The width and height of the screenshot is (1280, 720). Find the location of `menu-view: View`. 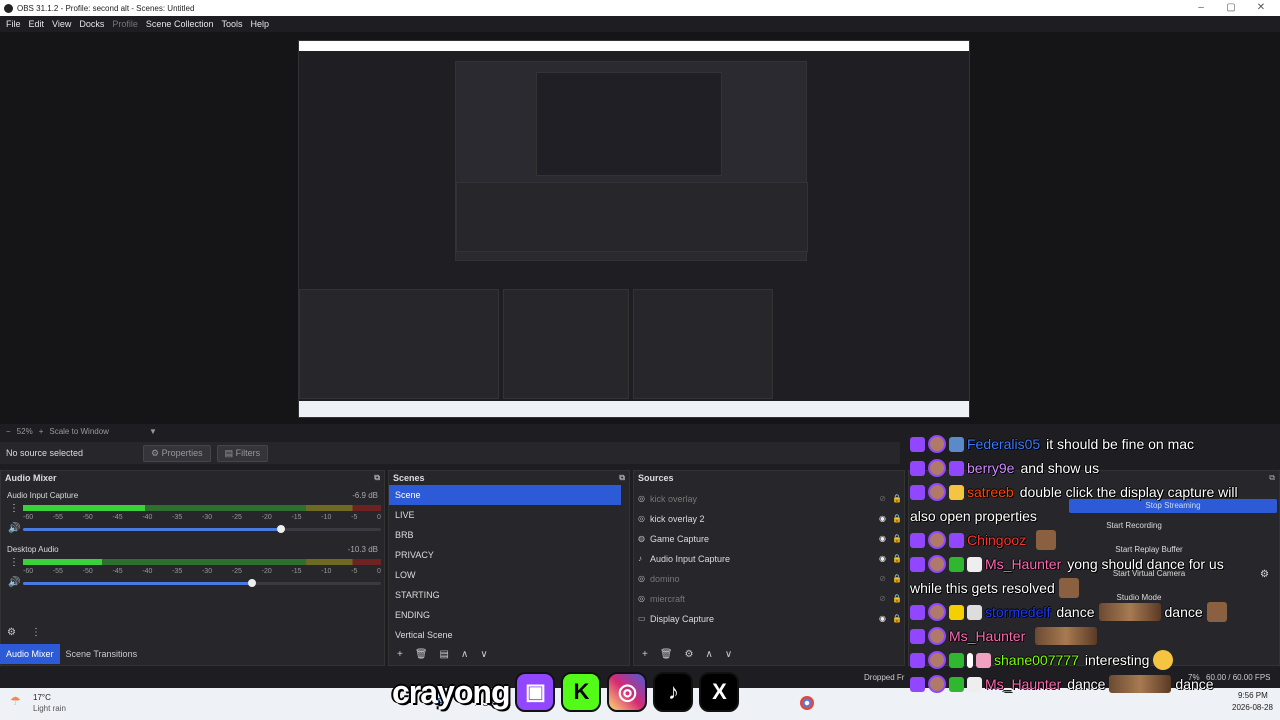

menu-view: View is located at coordinates (61, 24).